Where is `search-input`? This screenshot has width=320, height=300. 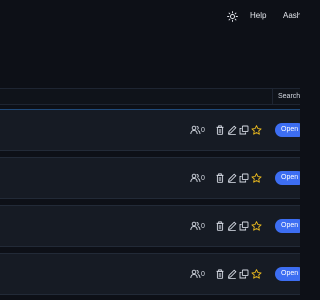
search-input is located at coordinates (135, 96).